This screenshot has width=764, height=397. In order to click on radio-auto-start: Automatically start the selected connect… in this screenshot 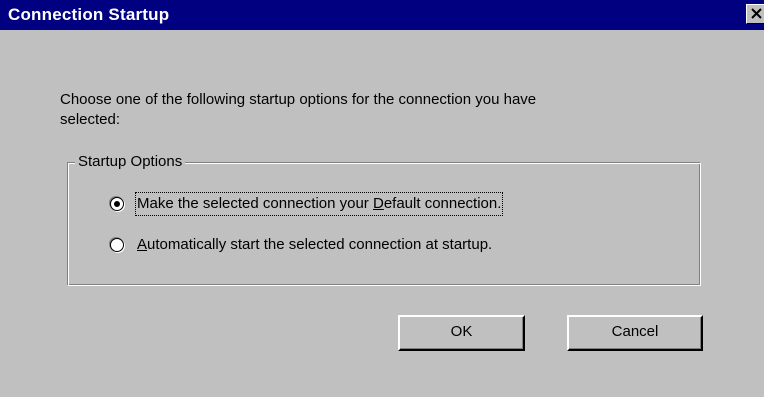, I will do `click(301, 245)`.